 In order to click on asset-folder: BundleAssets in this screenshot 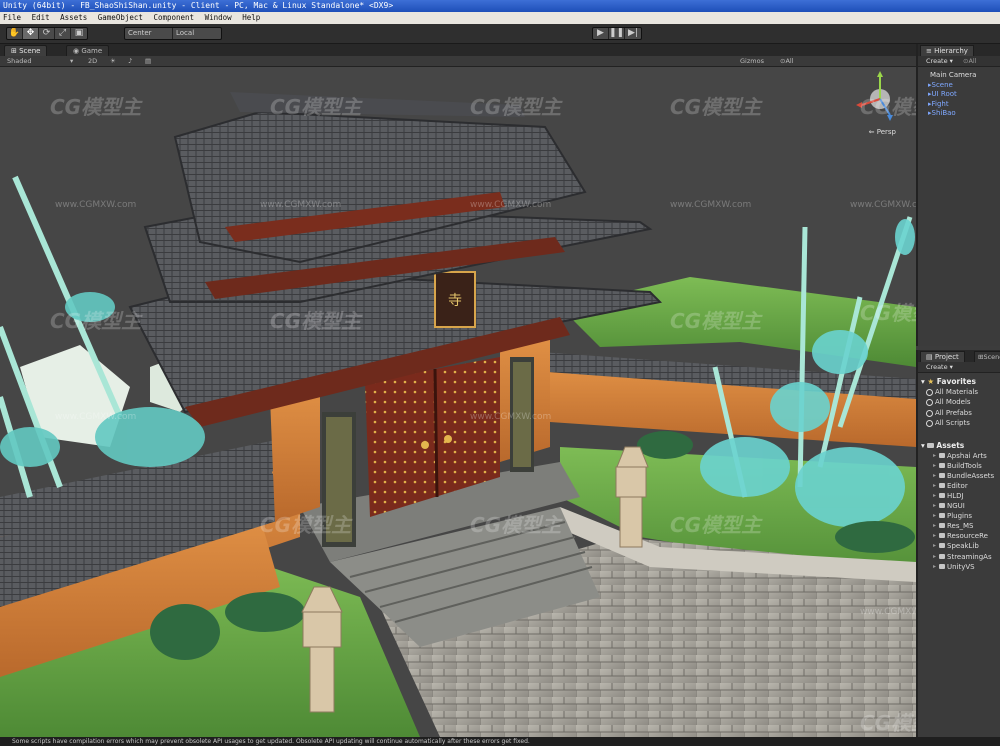, I will do `click(959, 476)`.